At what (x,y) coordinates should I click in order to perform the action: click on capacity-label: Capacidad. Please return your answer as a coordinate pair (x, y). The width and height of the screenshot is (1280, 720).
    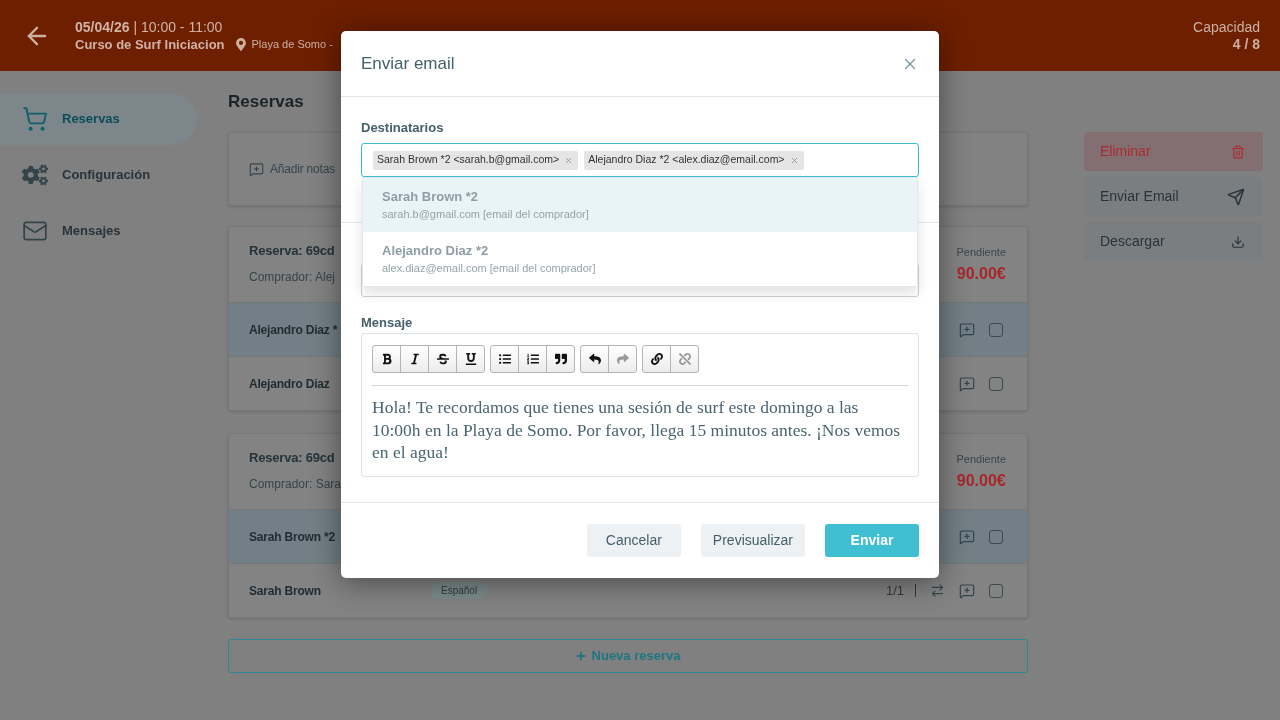
    Looking at the image, I should click on (1226, 27).